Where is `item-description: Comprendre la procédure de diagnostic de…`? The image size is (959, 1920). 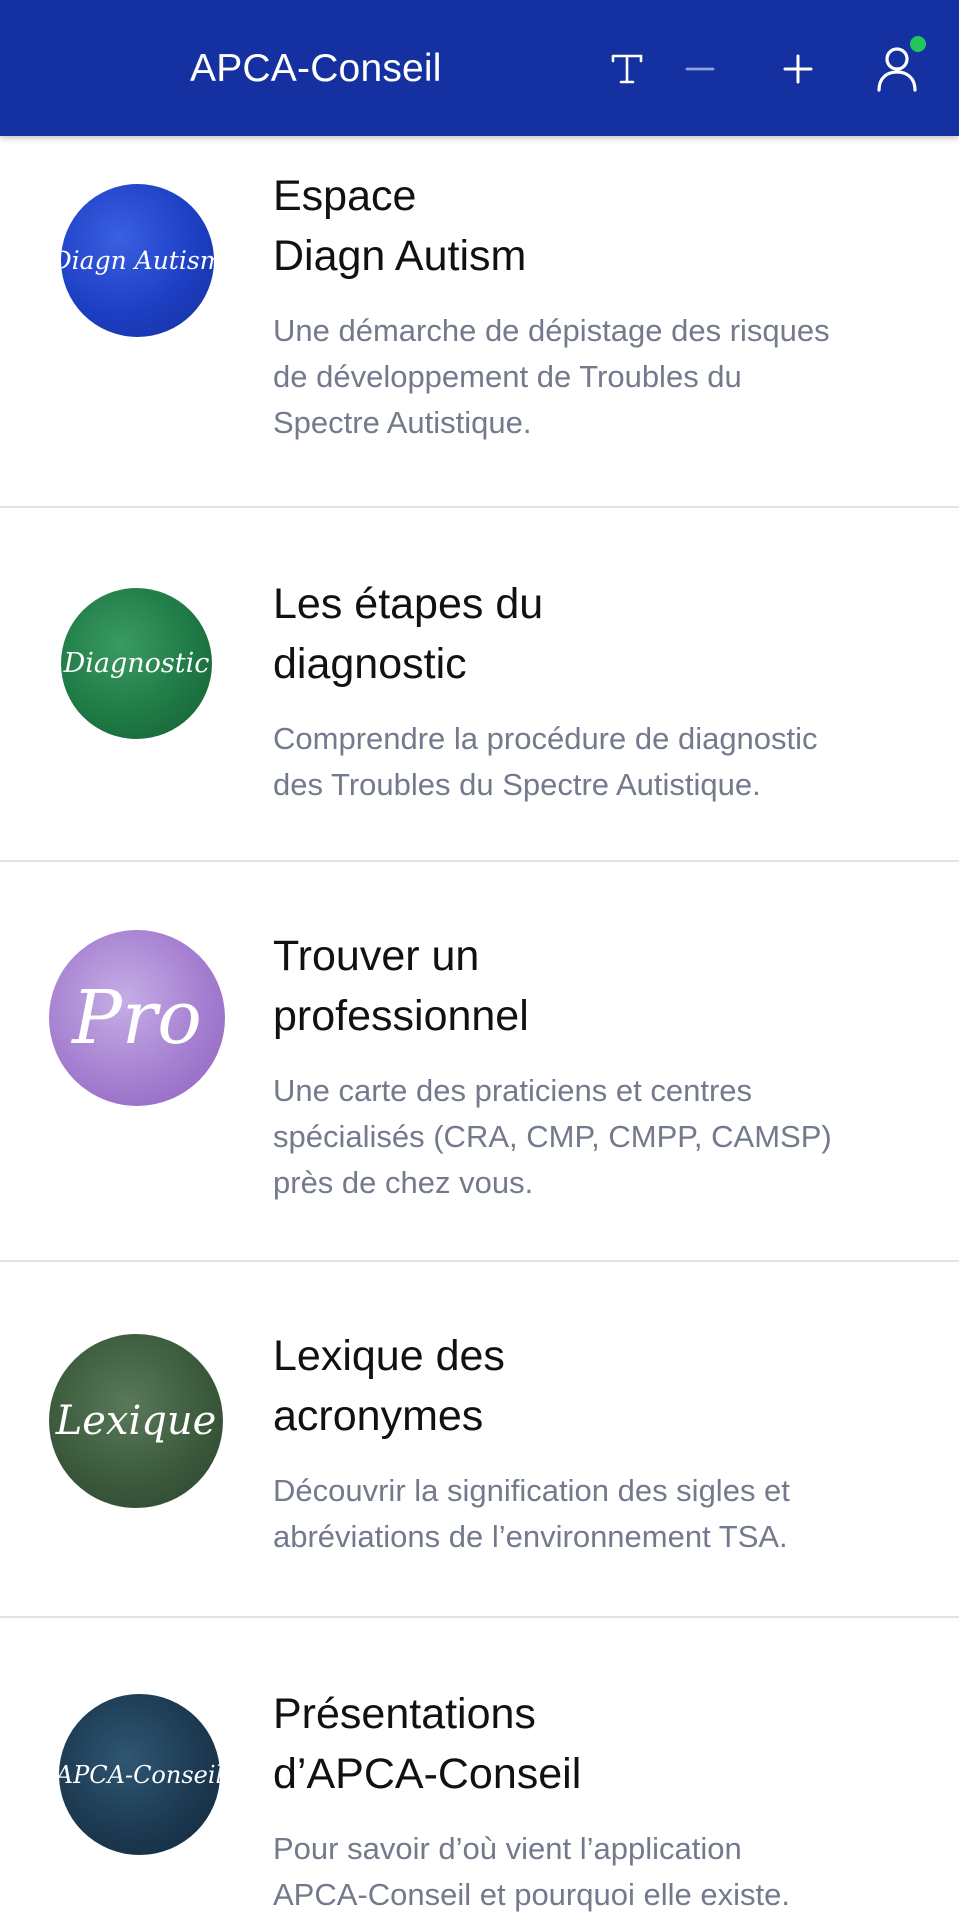
item-description: Comprendre la procédure de diagnostic de… is located at coordinates (545, 761).